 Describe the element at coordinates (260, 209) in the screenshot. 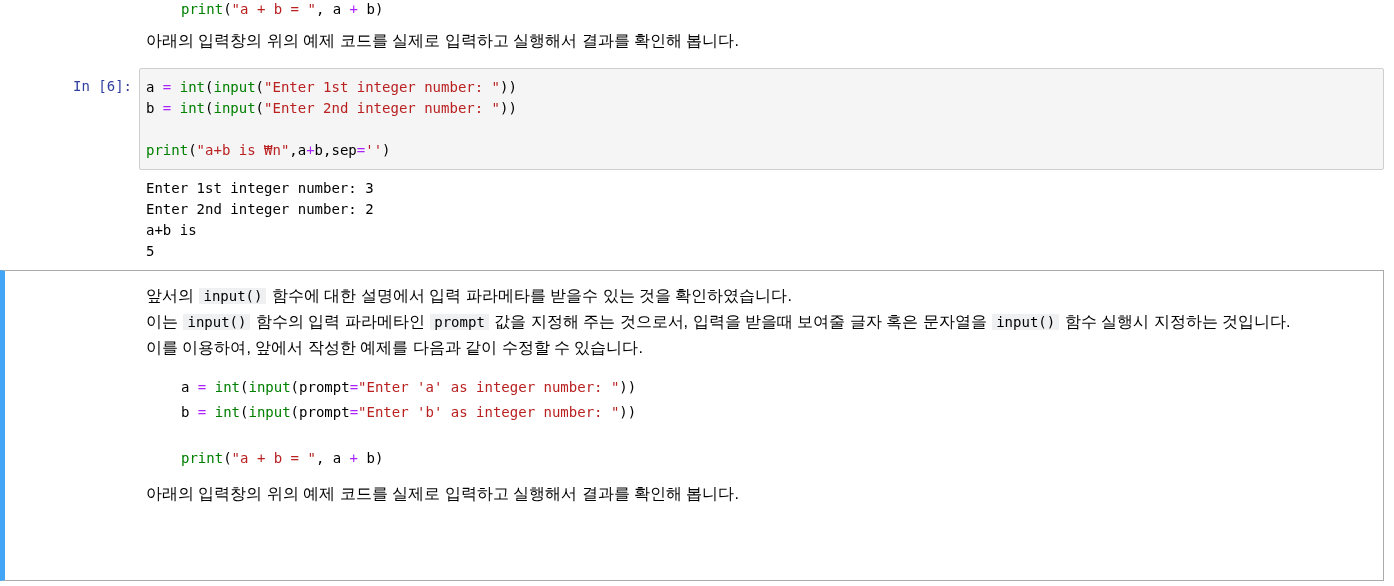

I see `output-line: Enter 2nd integer number: 2` at that location.